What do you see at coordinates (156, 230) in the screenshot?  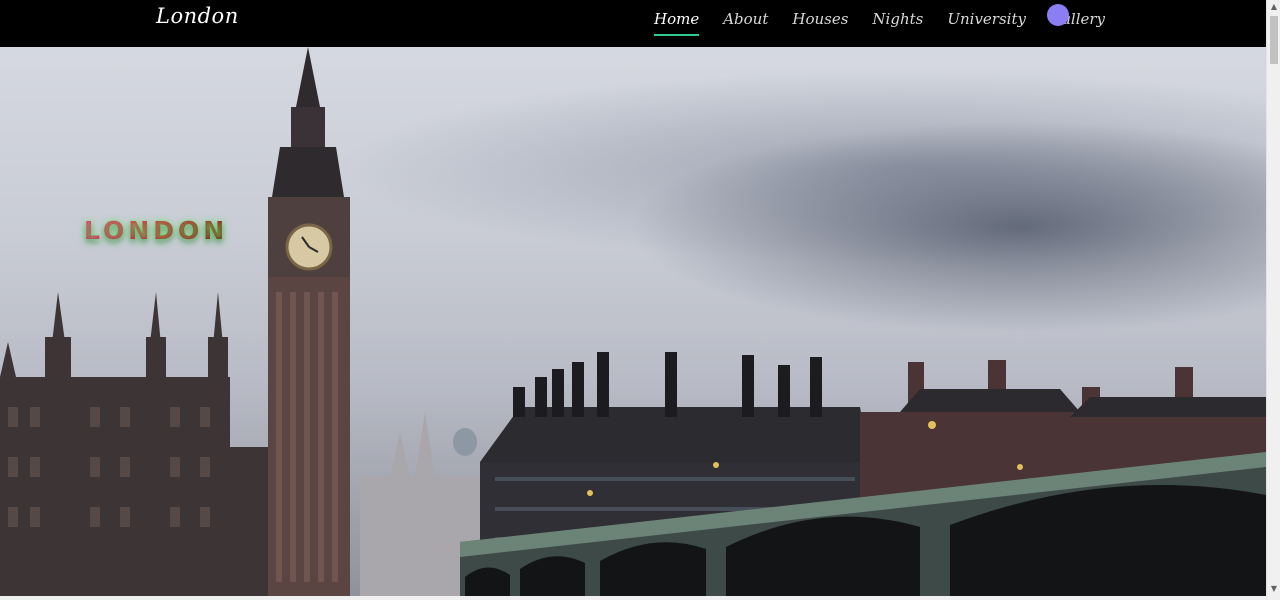 I see `hero-title: LONDON` at bounding box center [156, 230].